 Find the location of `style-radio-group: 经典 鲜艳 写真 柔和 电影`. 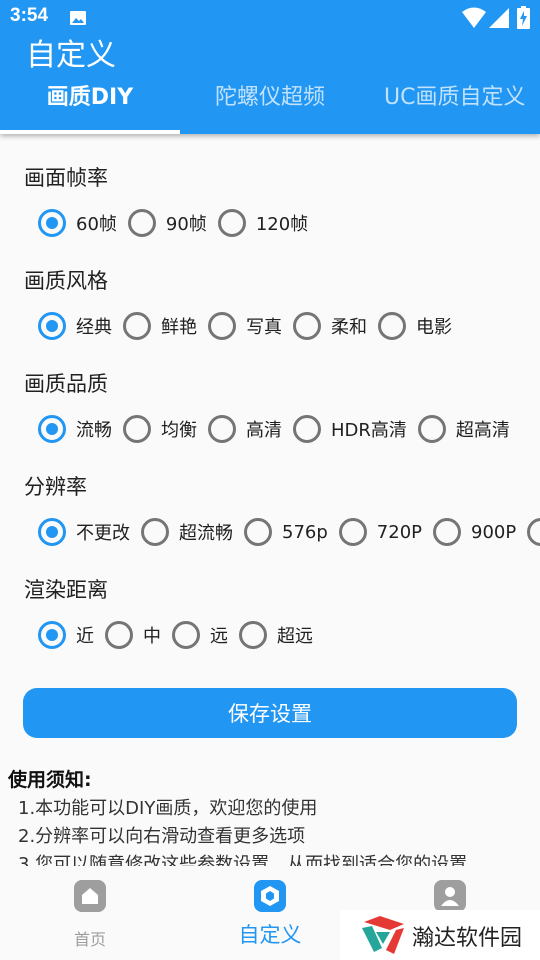

style-radio-group: 经典 鲜艳 写真 柔和 电影 is located at coordinates (289, 326).